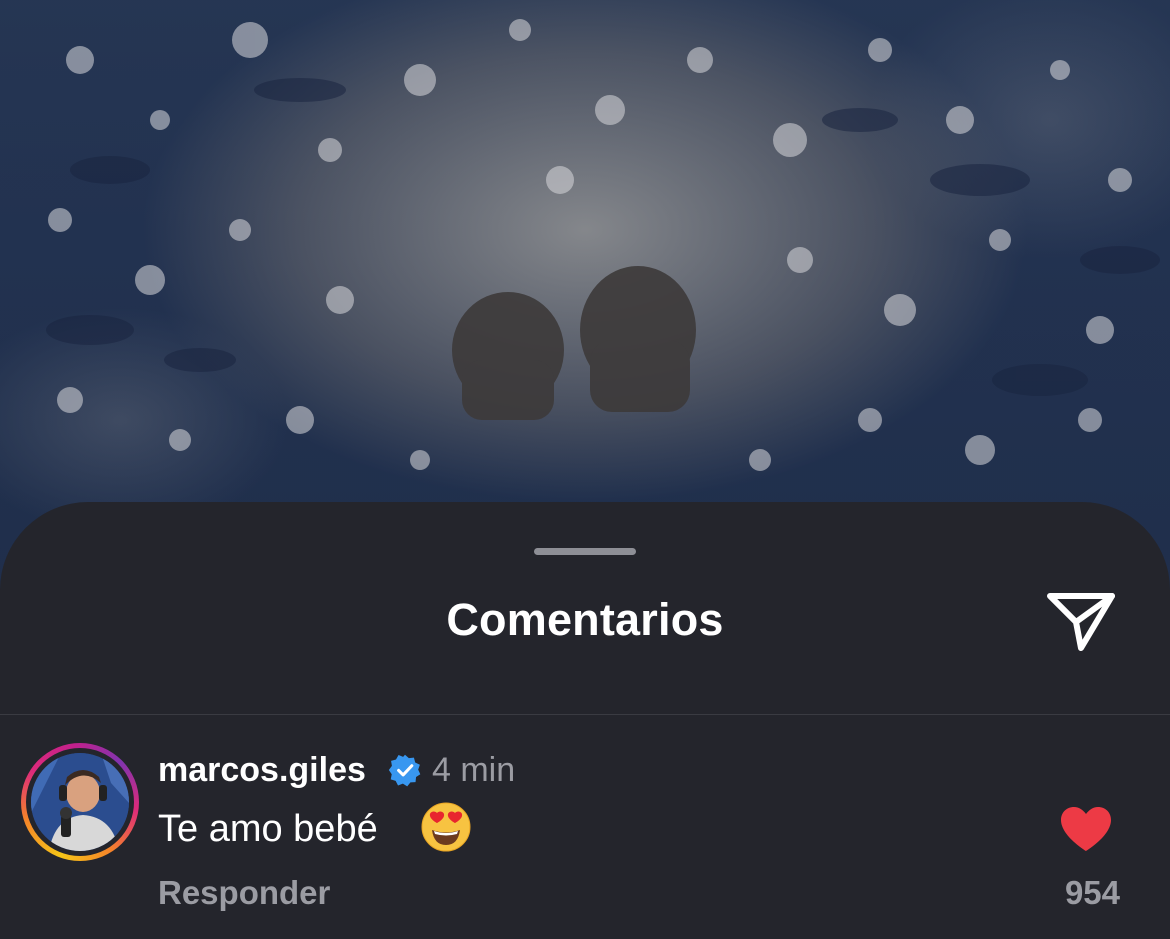  Describe the element at coordinates (1092, 892) in the screenshot. I see `like-count: 954` at that location.